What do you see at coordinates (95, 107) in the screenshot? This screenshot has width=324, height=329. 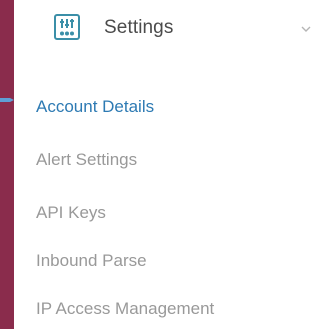 I see `menu-item-account-details: Account Details` at bounding box center [95, 107].